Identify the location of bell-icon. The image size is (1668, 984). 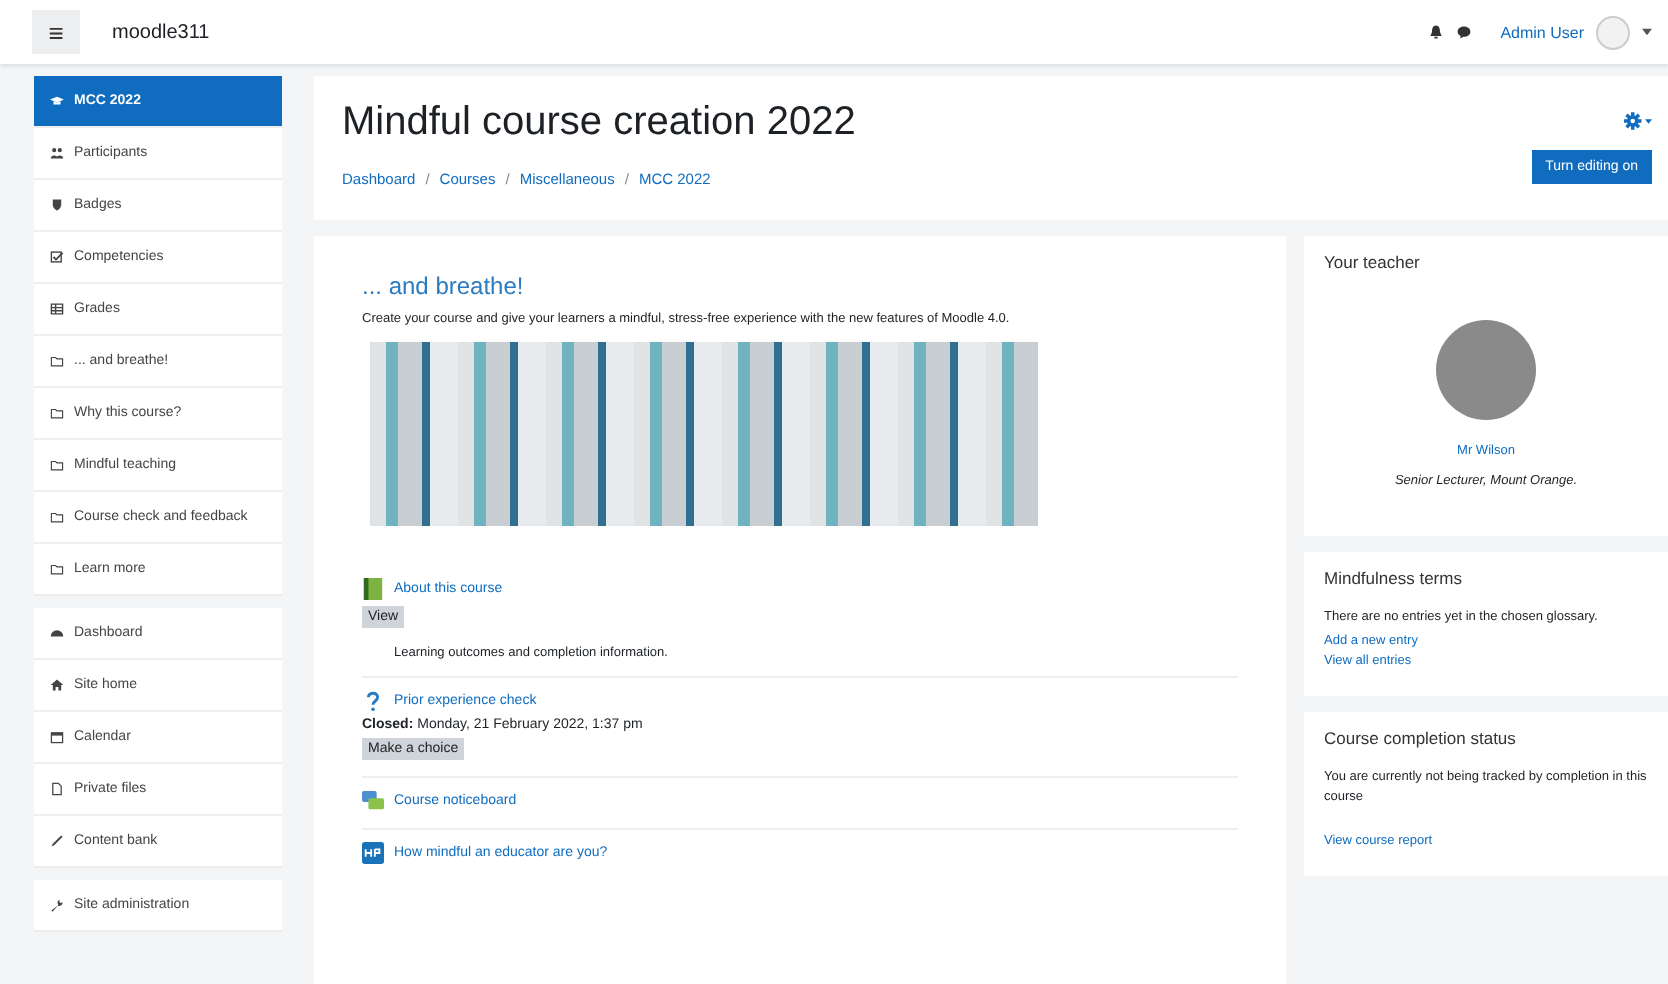
(1436, 32).